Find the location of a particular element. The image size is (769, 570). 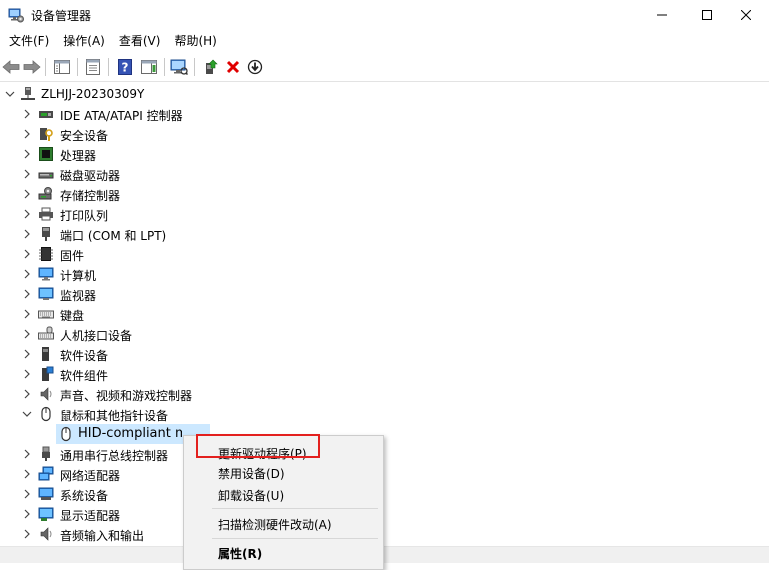

tree-item-label: 固件 is located at coordinates (72, 256).